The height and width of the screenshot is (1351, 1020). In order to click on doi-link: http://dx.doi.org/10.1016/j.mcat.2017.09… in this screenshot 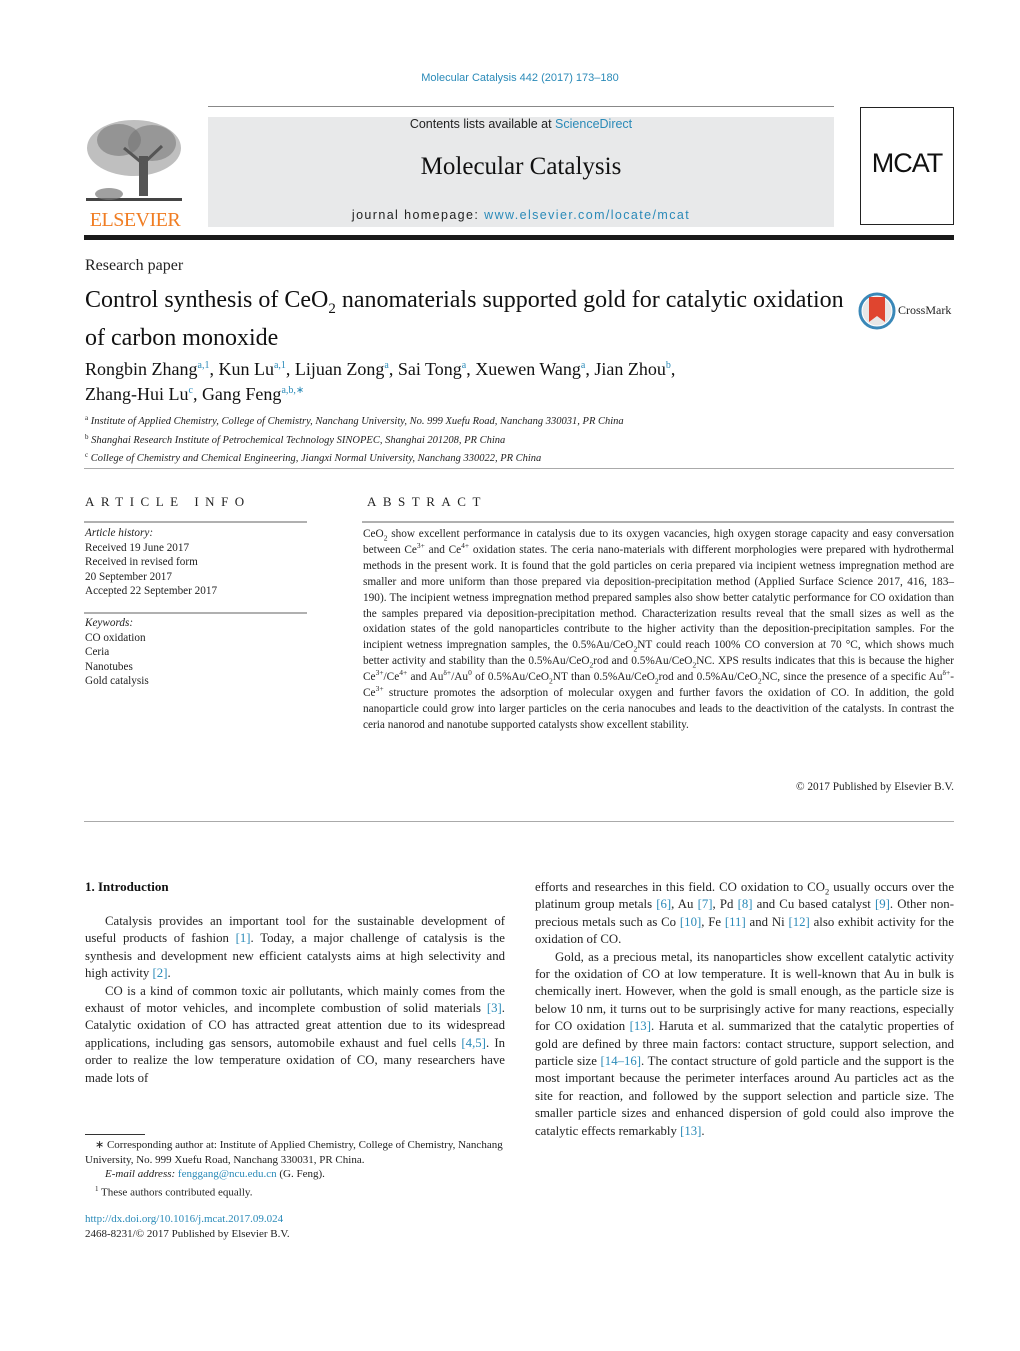, I will do `click(184, 1219)`.